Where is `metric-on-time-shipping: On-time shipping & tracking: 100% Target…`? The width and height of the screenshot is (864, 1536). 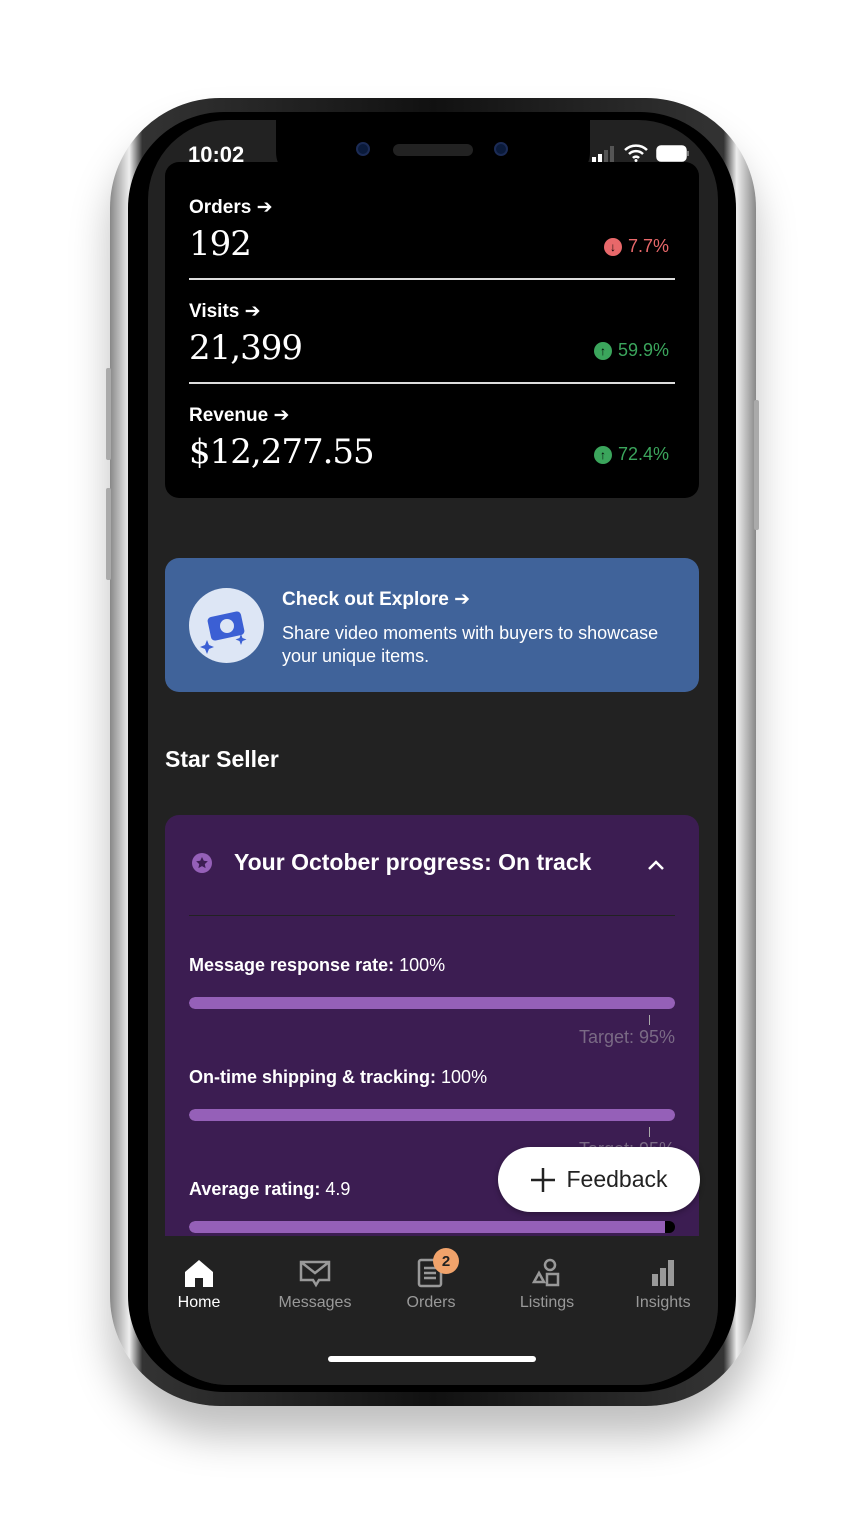 metric-on-time-shipping: On-time shipping & tracking: 100% Target… is located at coordinates (432, 1113).